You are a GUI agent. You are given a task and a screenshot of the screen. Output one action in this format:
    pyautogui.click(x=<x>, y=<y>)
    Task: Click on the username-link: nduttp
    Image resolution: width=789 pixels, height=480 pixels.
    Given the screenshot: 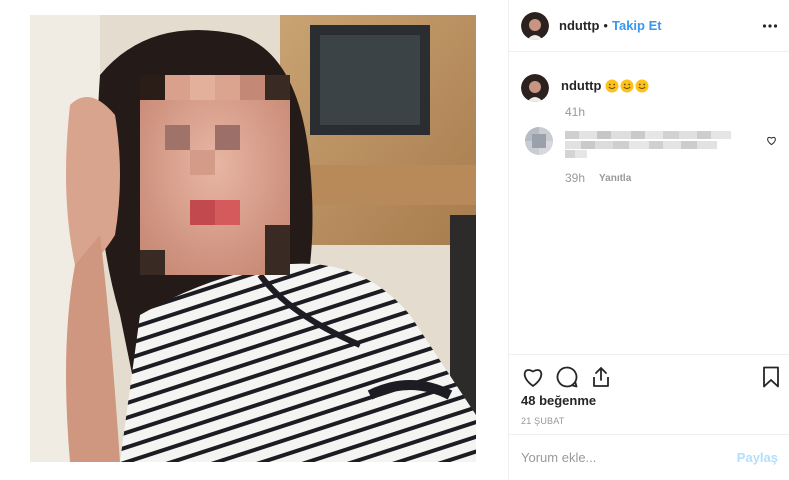 What is the action you would take?
    pyautogui.click(x=579, y=25)
    